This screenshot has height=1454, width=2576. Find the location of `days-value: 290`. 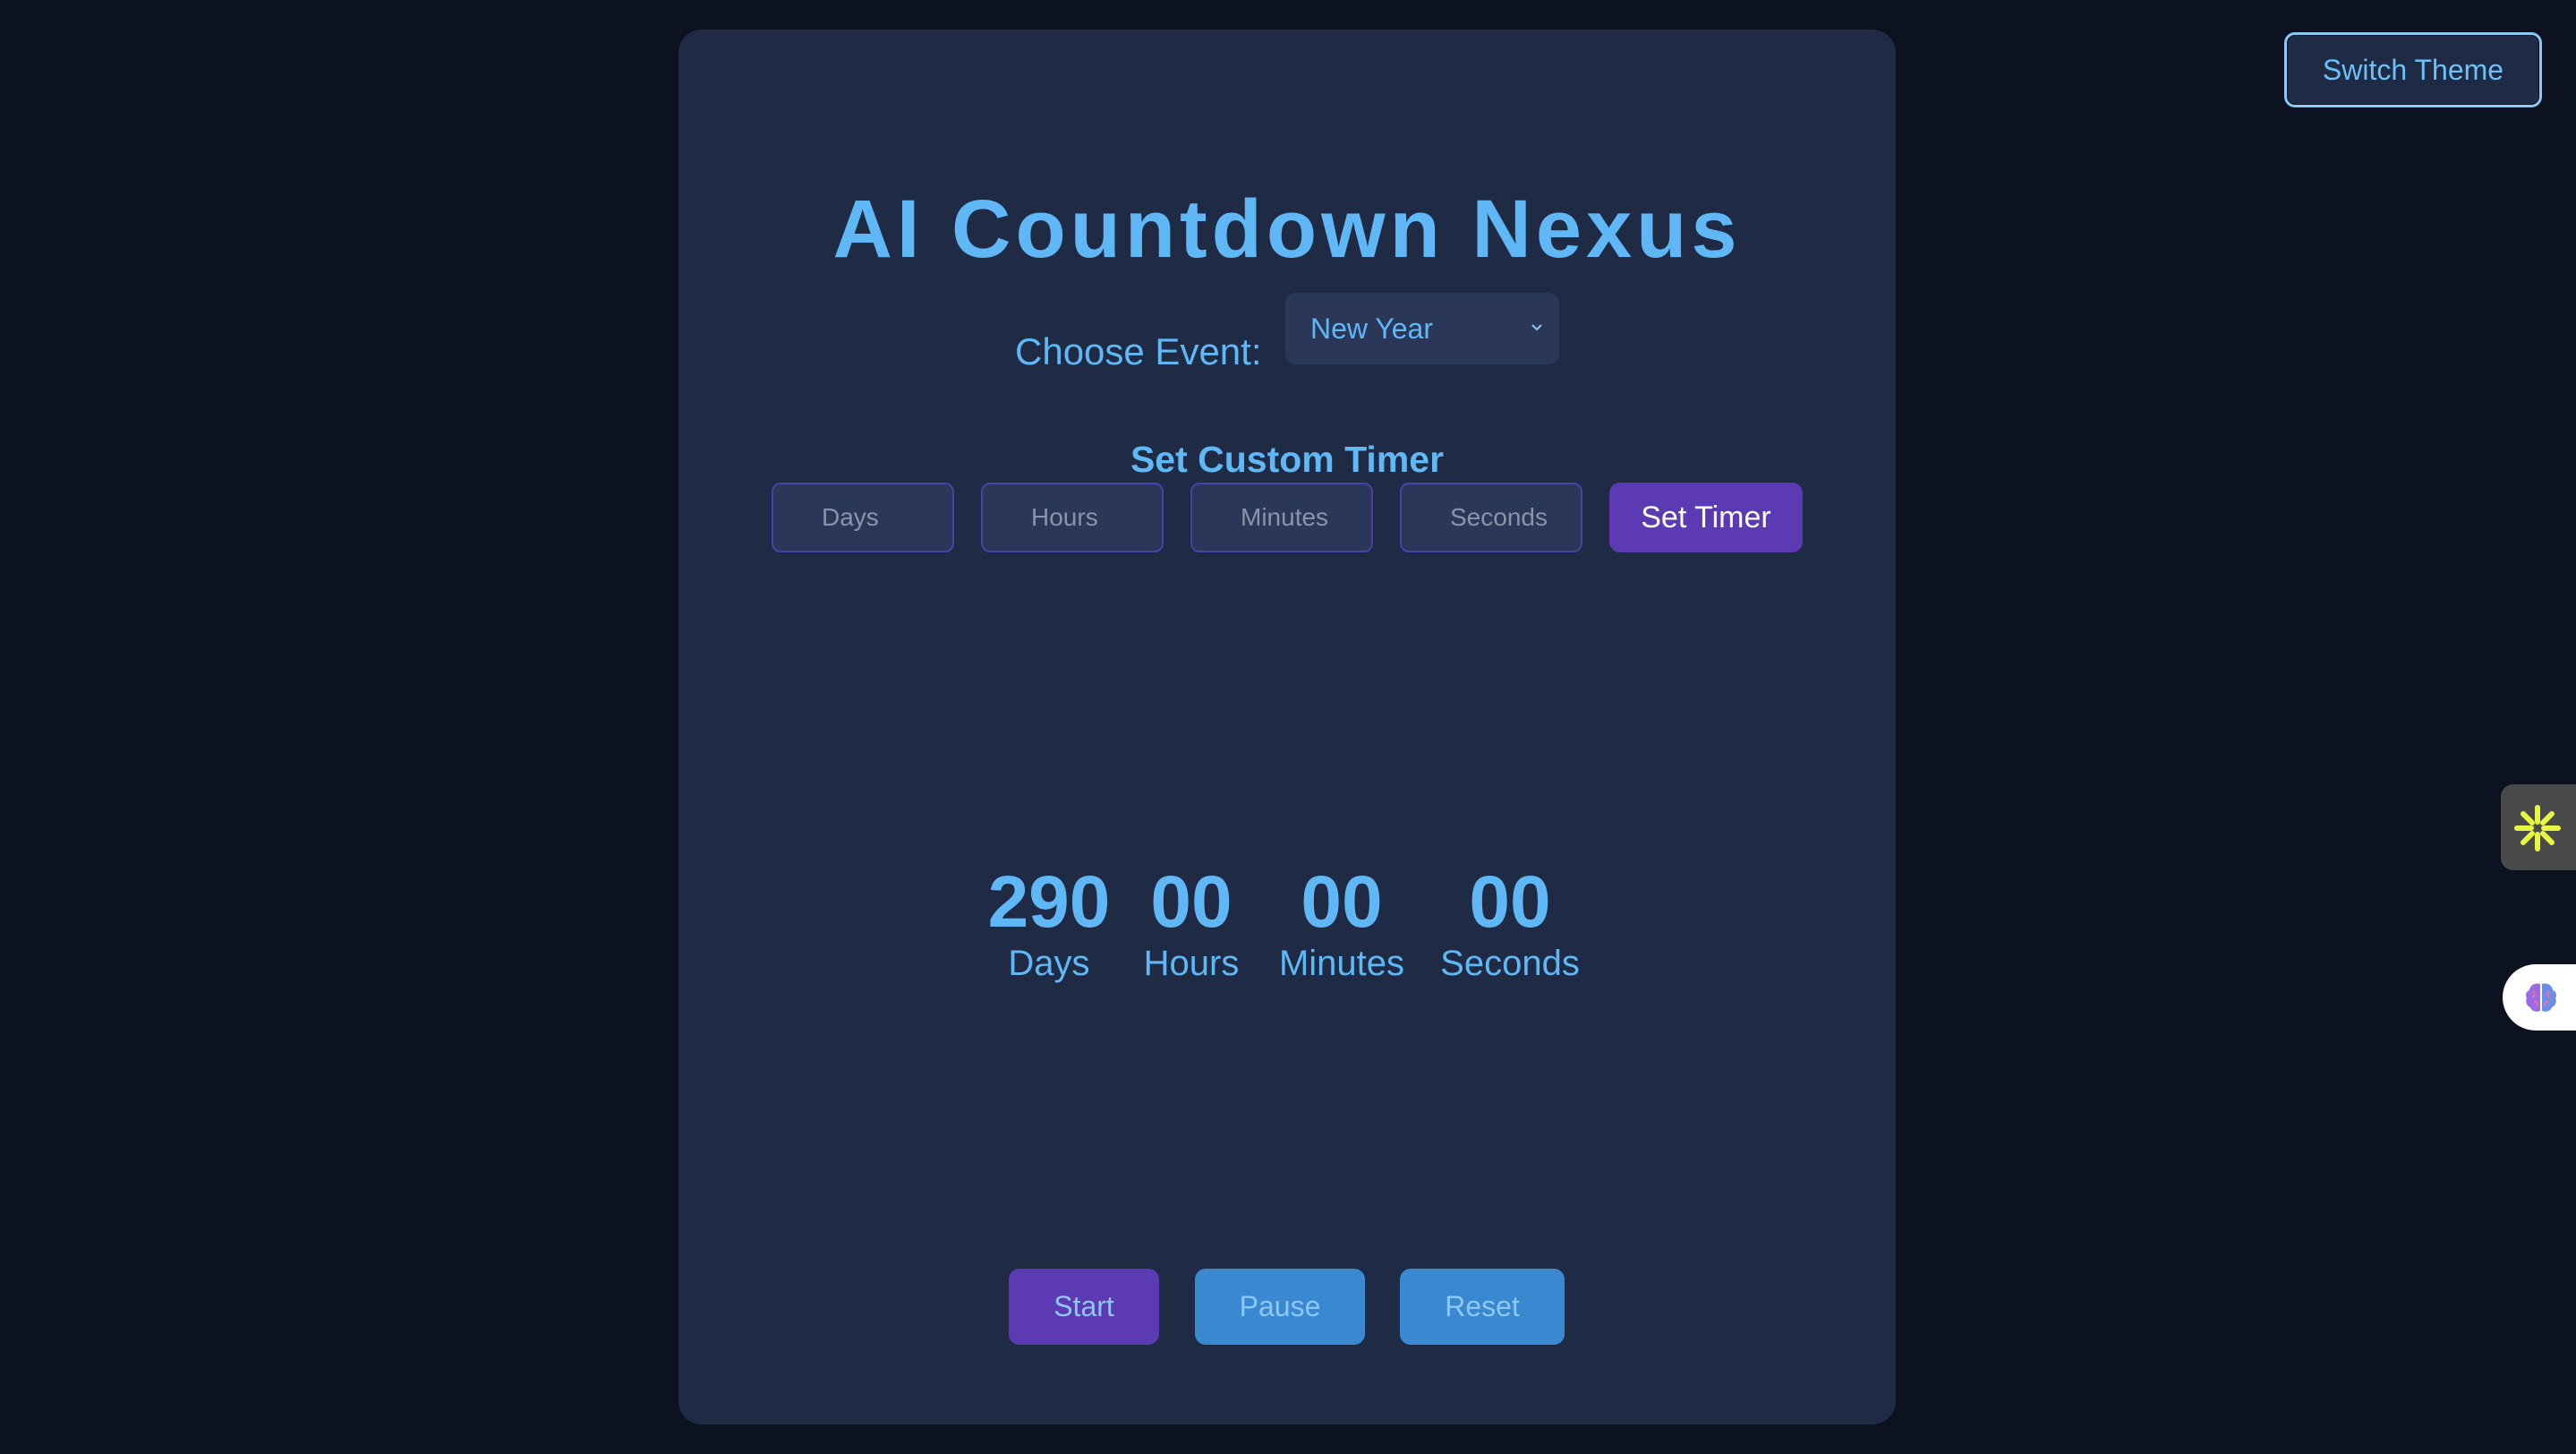

days-value: 290 is located at coordinates (1049, 902).